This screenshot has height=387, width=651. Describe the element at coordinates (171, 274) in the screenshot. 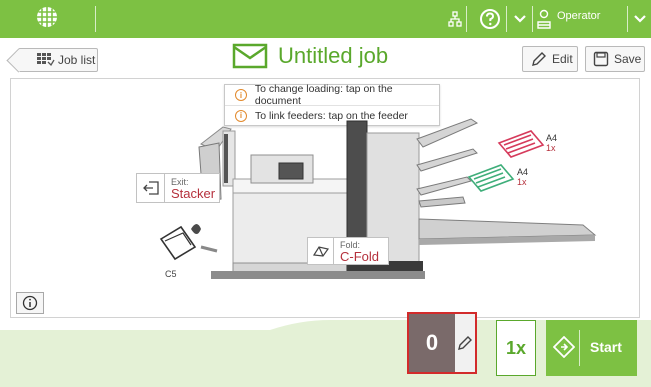

I see `envelope-label: C5` at that location.